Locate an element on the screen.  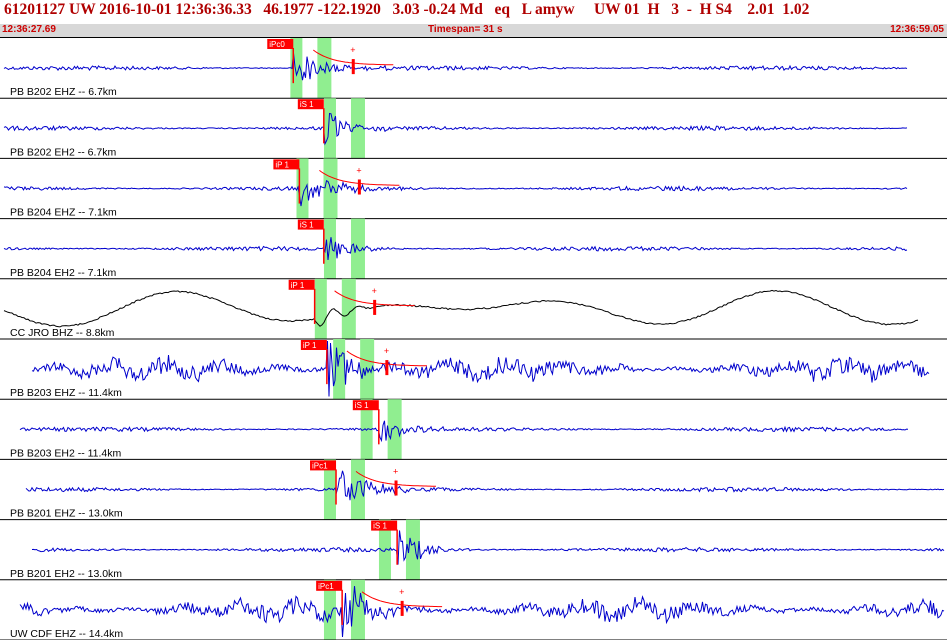
time-bar: 12:36:27.69 Timespan= 31 s 12:36:59.05 is located at coordinates (473, 31).